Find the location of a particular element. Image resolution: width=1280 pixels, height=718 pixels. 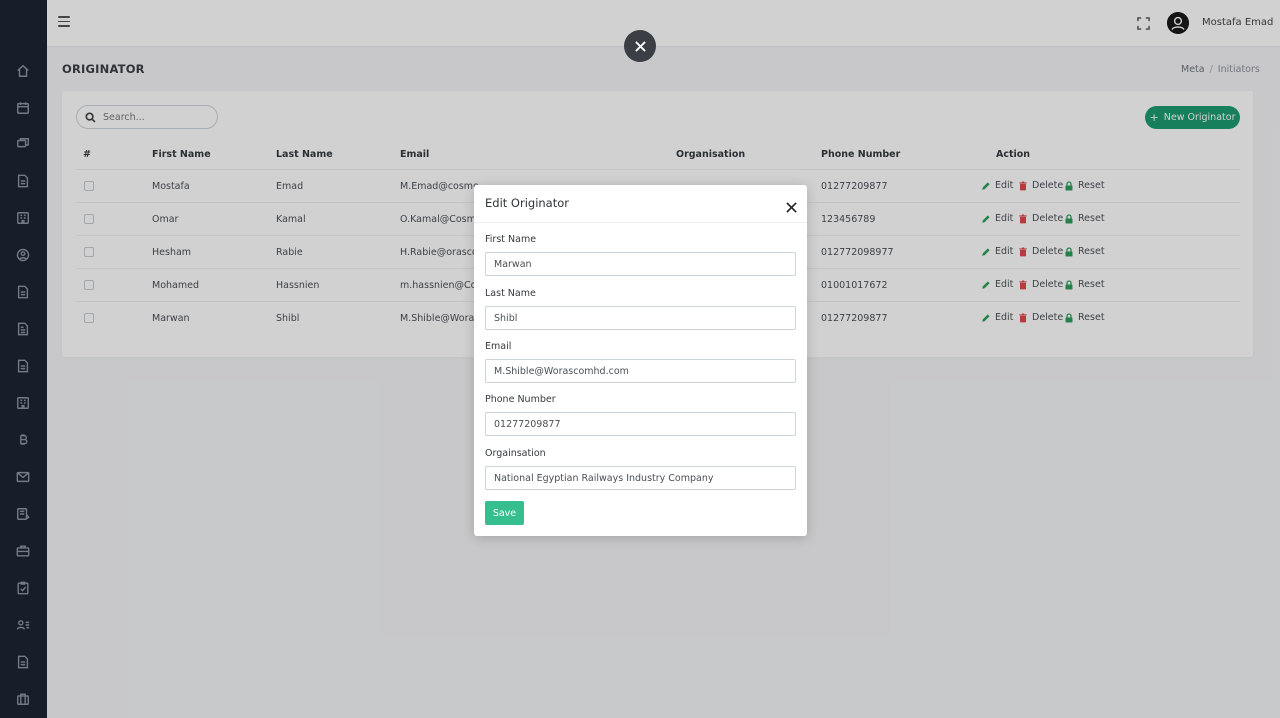

phone-number-label: Phone Number is located at coordinates (520, 399).